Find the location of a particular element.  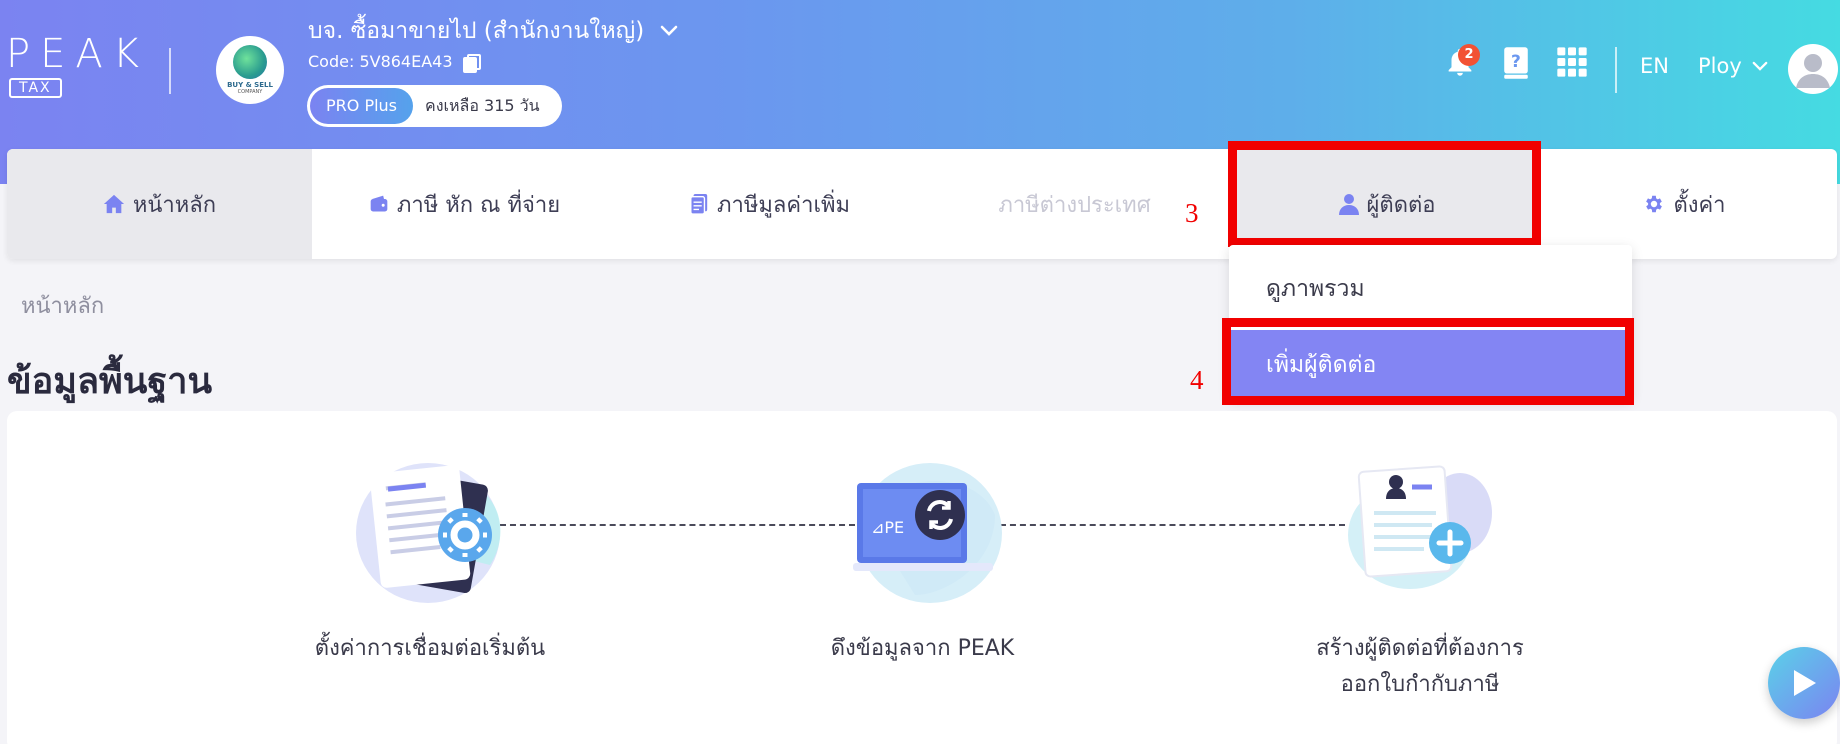

play-icon is located at coordinates (1805, 683).